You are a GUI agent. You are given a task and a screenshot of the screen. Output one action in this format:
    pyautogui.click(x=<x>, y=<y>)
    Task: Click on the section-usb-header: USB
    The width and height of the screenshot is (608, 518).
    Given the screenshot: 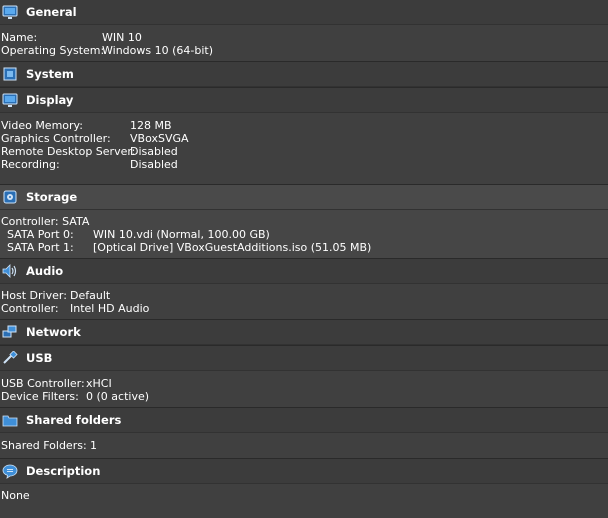 What is the action you would take?
    pyautogui.click(x=304, y=358)
    